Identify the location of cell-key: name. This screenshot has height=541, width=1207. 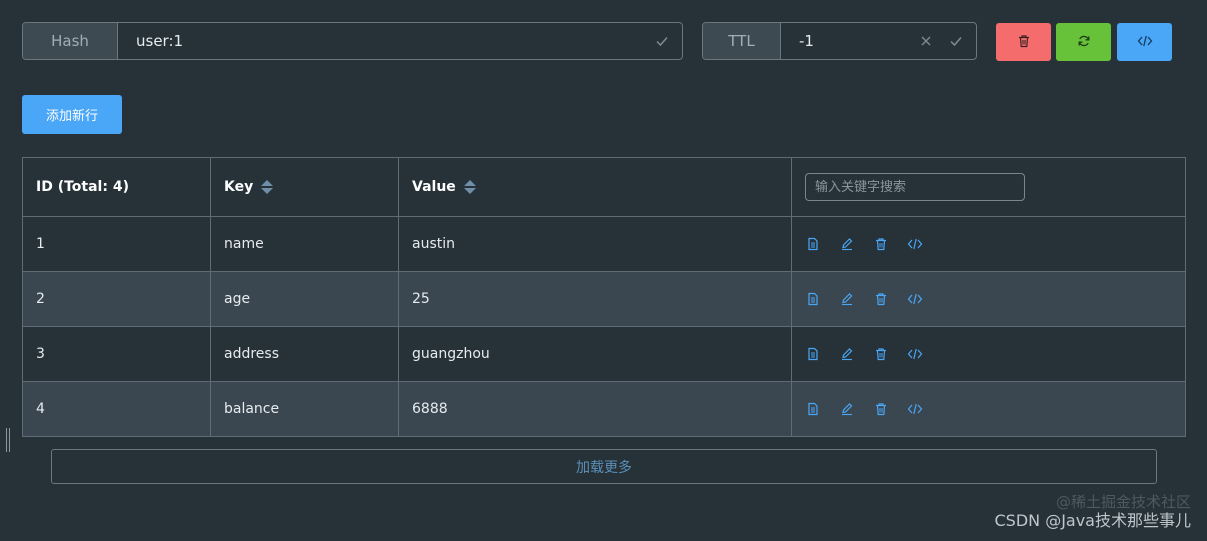
(305, 244).